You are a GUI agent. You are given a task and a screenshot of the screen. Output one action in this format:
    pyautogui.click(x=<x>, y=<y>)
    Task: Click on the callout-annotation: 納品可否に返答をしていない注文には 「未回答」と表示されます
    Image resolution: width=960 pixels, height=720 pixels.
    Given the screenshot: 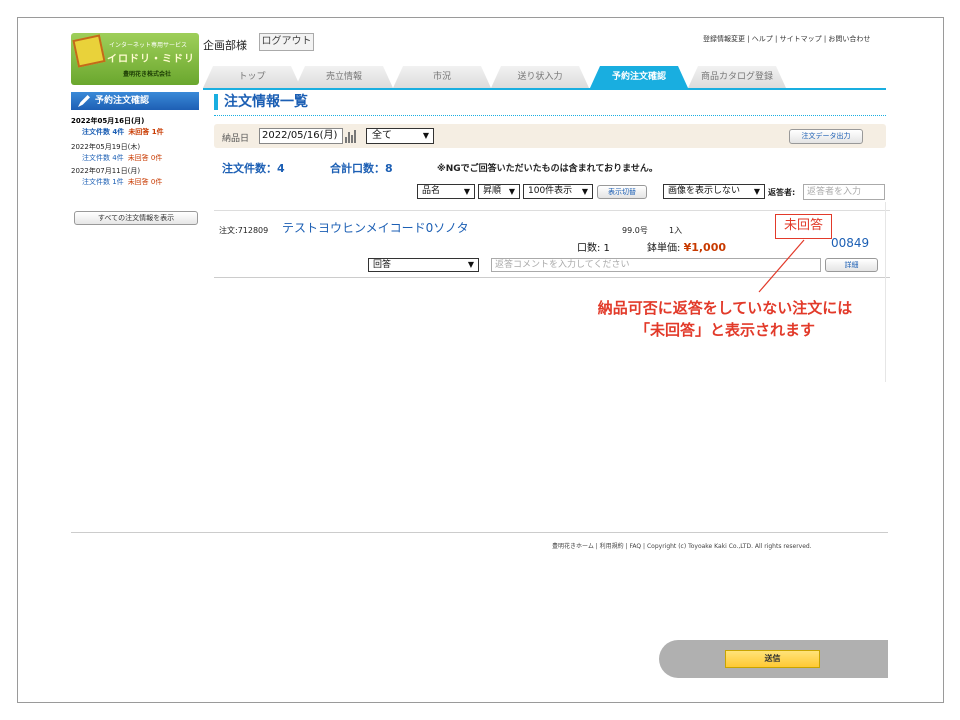 What is the action you would take?
    pyautogui.click(x=725, y=319)
    